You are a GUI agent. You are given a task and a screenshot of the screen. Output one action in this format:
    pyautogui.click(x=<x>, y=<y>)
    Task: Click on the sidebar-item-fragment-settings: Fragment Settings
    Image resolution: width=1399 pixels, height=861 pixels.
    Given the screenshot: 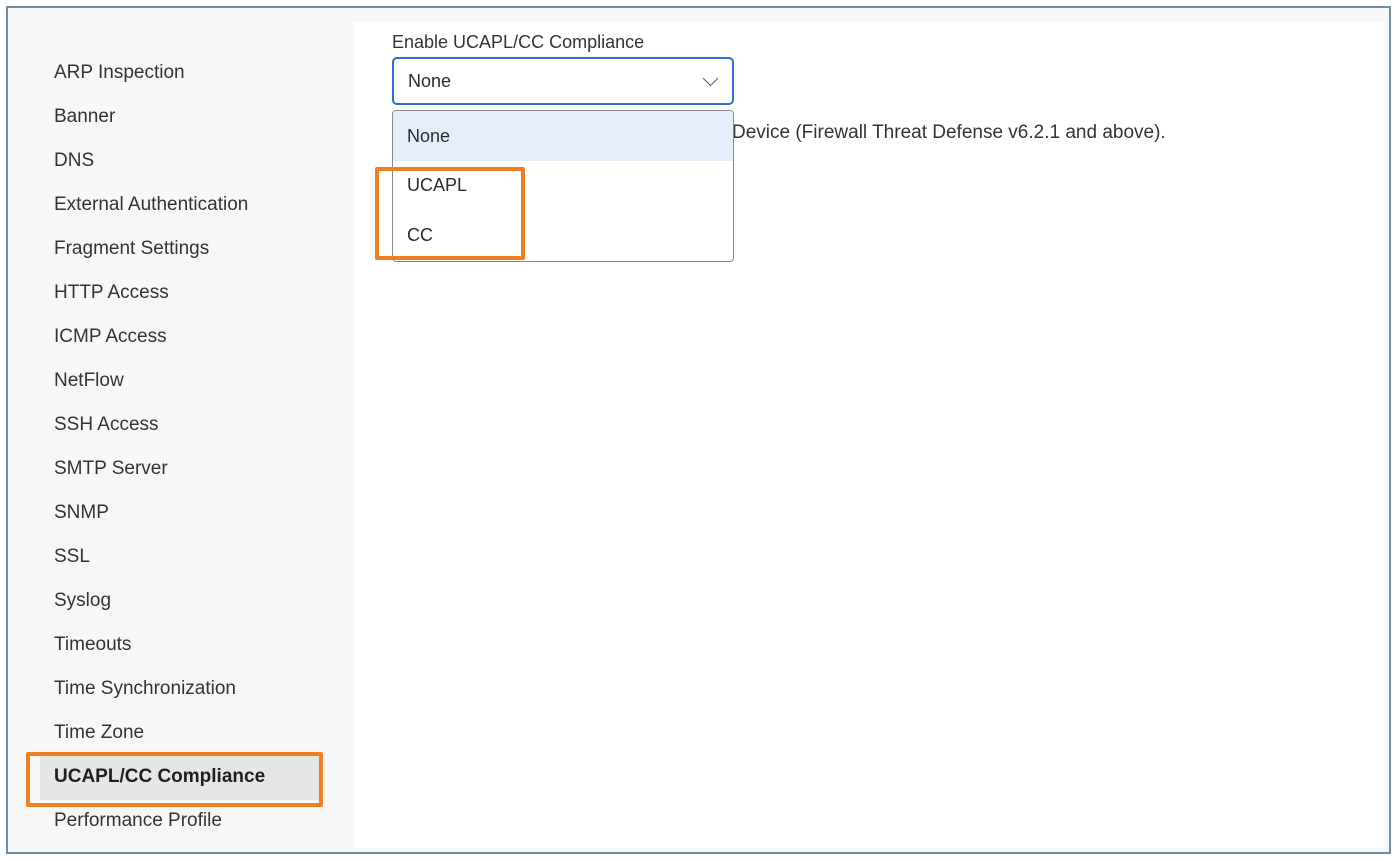 What is the action you would take?
    pyautogui.click(x=181, y=249)
    